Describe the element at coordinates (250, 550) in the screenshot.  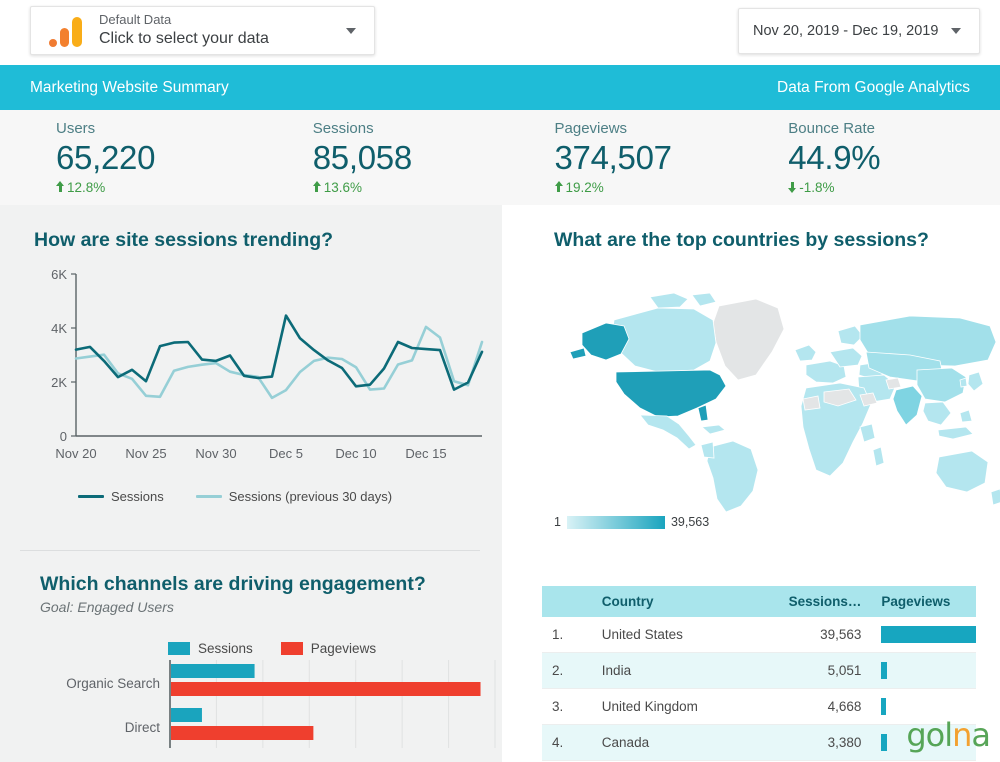
I see `panel-divider` at that location.